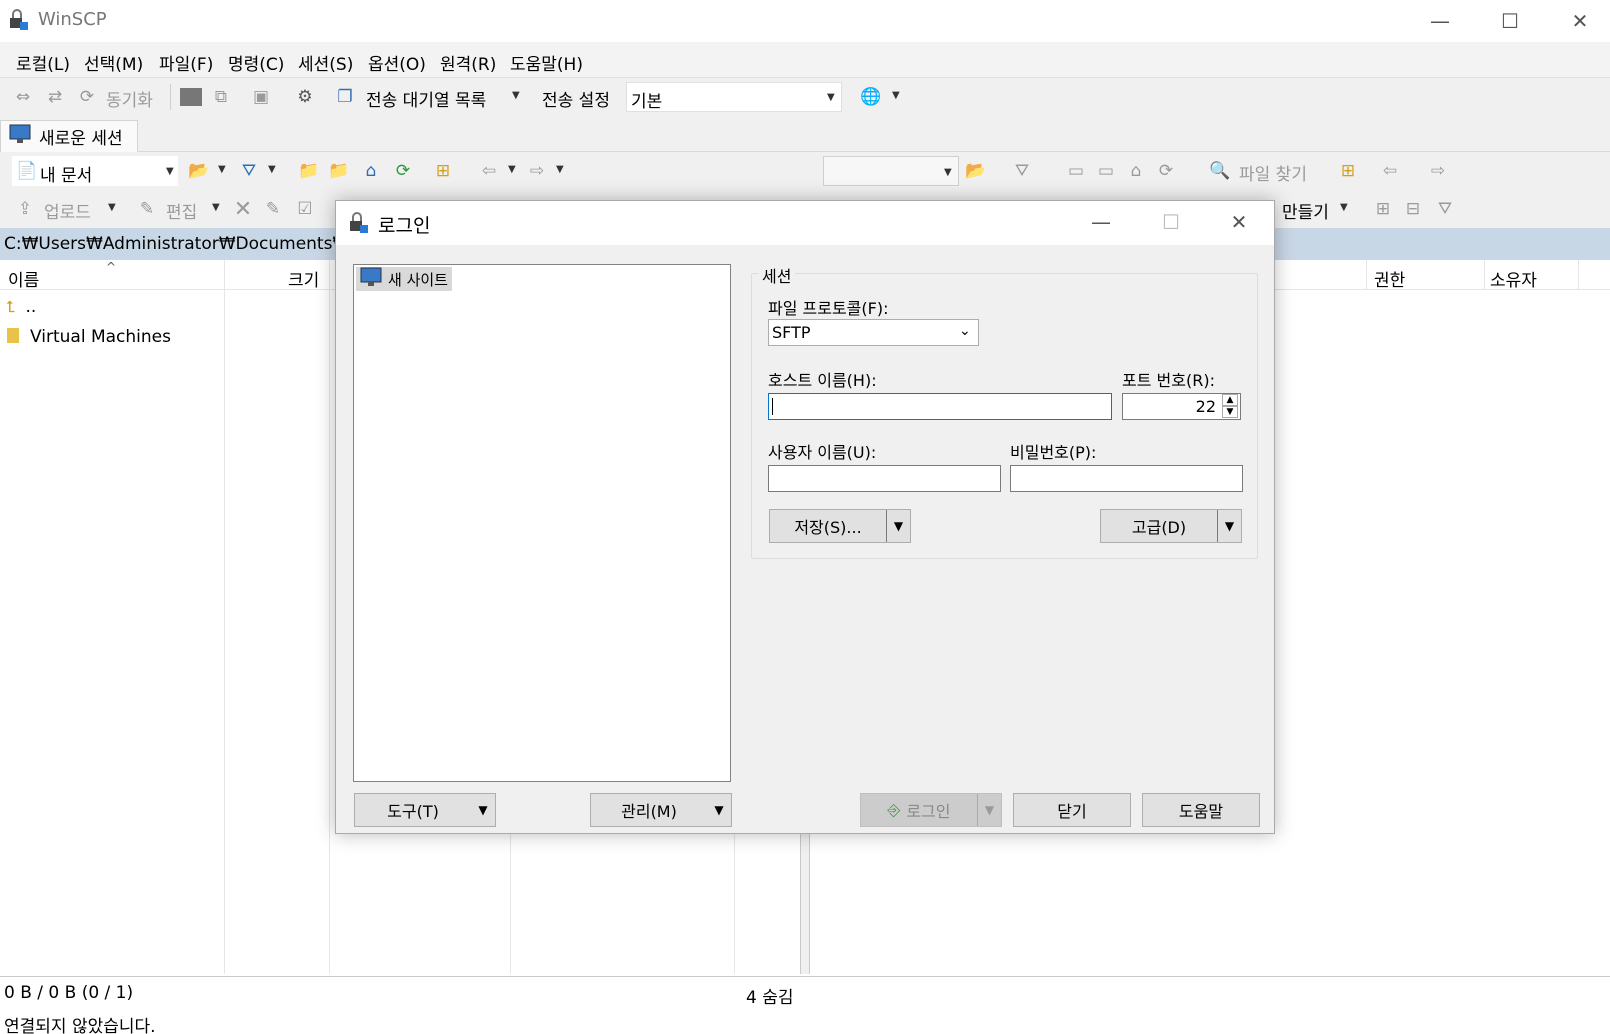  Describe the element at coordinates (147, 209) in the screenshot. I see `edit-icon: ✎` at that location.